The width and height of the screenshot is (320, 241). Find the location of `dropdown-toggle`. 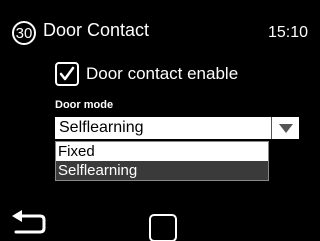

dropdown-toggle is located at coordinates (285, 128).